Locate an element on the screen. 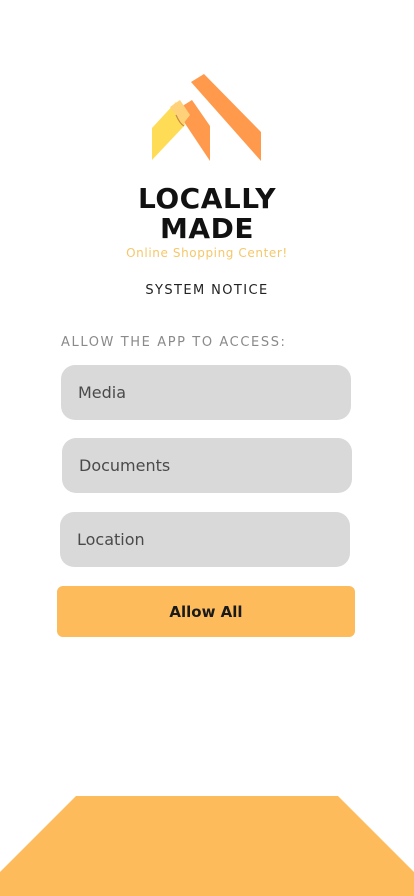 The height and width of the screenshot is (896, 414). brand-title-line2: MADE is located at coordinates (207, 228).